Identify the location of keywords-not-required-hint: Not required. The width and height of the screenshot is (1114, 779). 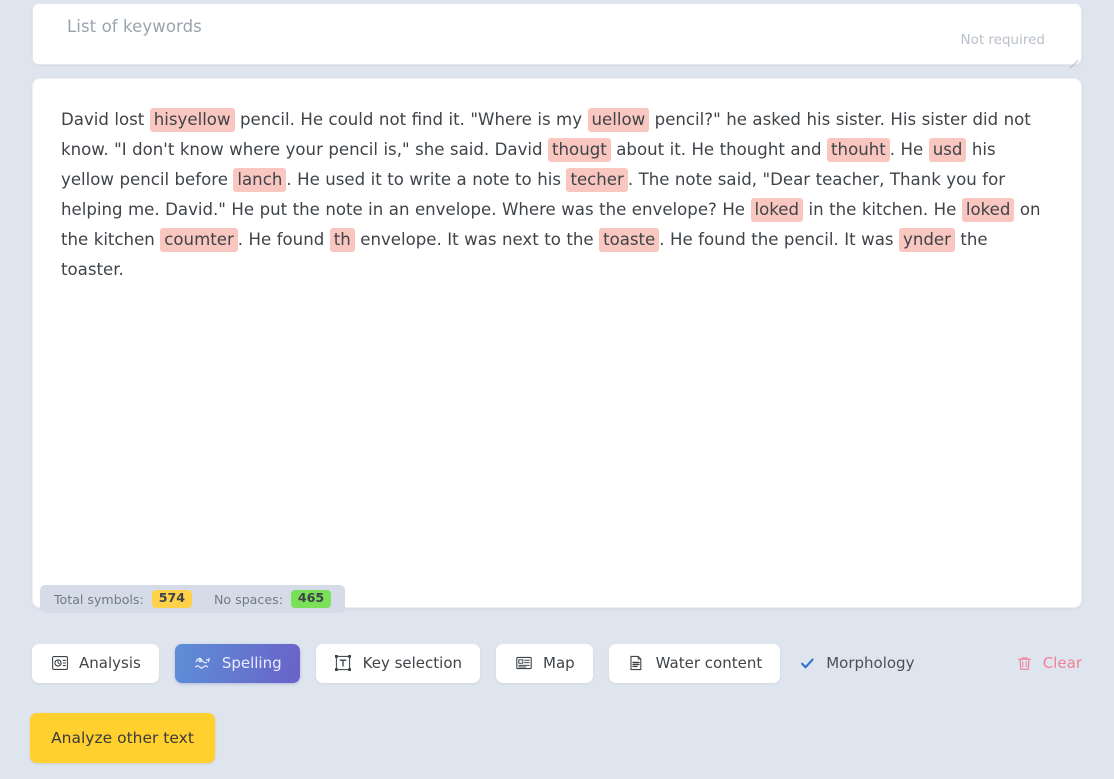
(1002, 40).